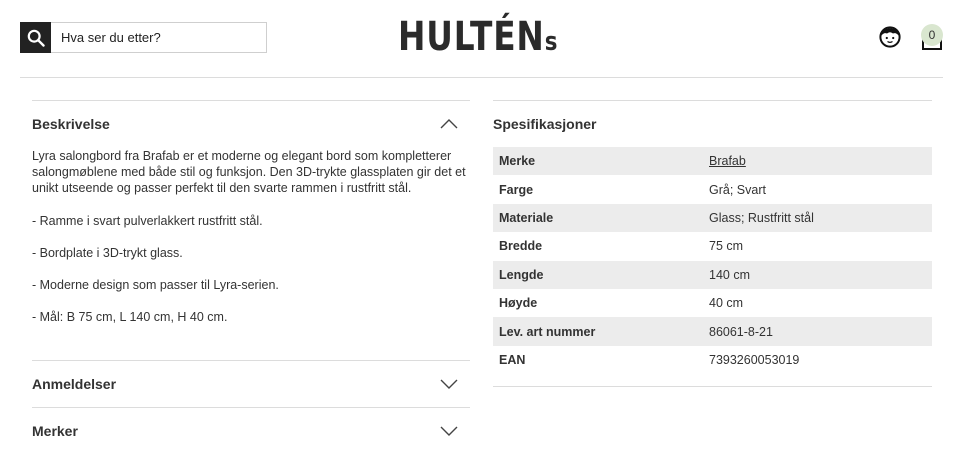 This screenshot has width=960, height=450. Describe the element at coordinates (481, 77) in the screenshot. I see `header-divider` at that location.